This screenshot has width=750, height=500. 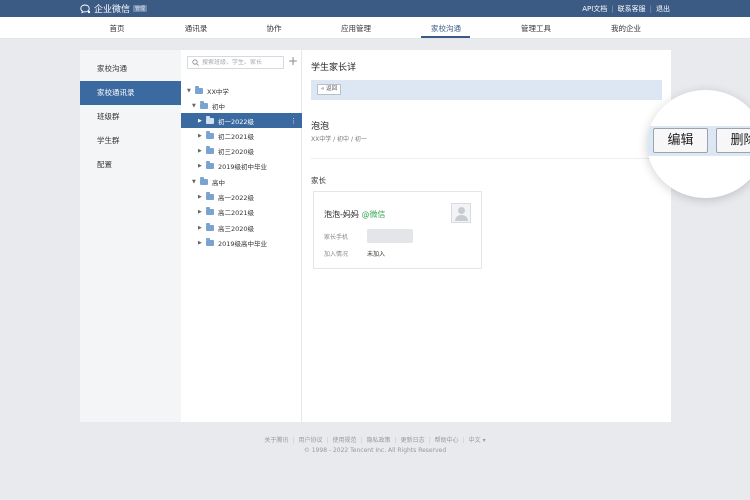 I want to click on footer-link-about: 关于腾讯, so click(x=276, y=440).